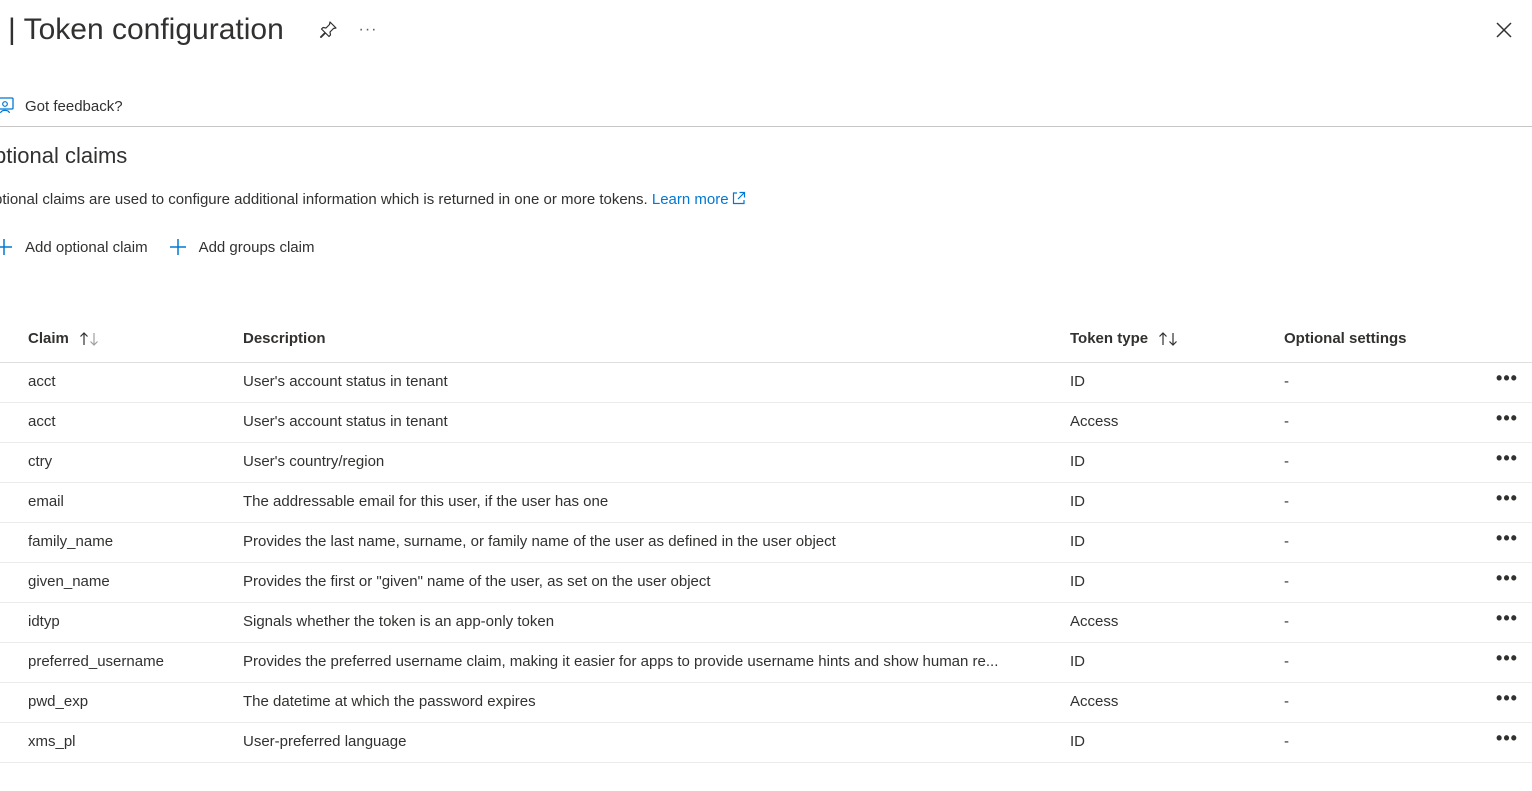 The width and height of the screenshot is (1532, 791). Describe the element at coordinates (48, 338) in the screenshot. I see `column-label-claim: Claim` at that location.